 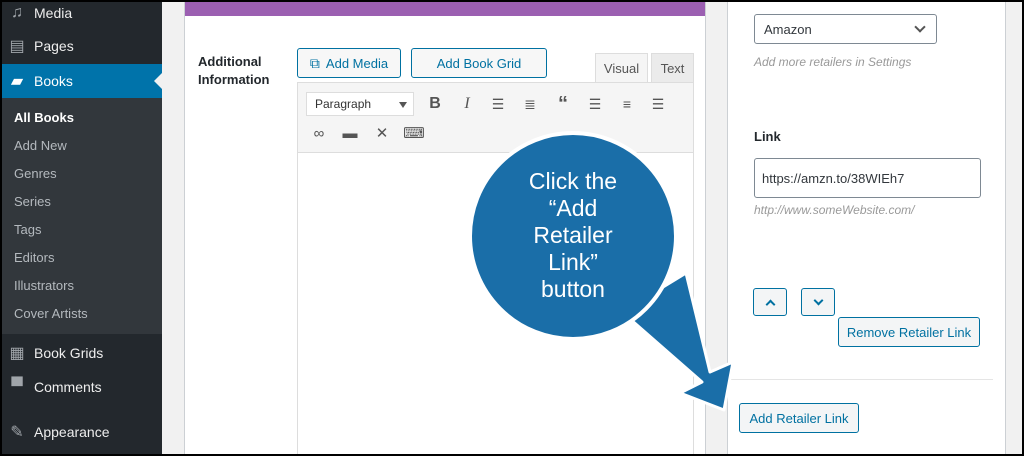 What do you see at coordinates (403, 105) in the screenshot?
I see `caret-down-icon` at bounding box center [403, 105].